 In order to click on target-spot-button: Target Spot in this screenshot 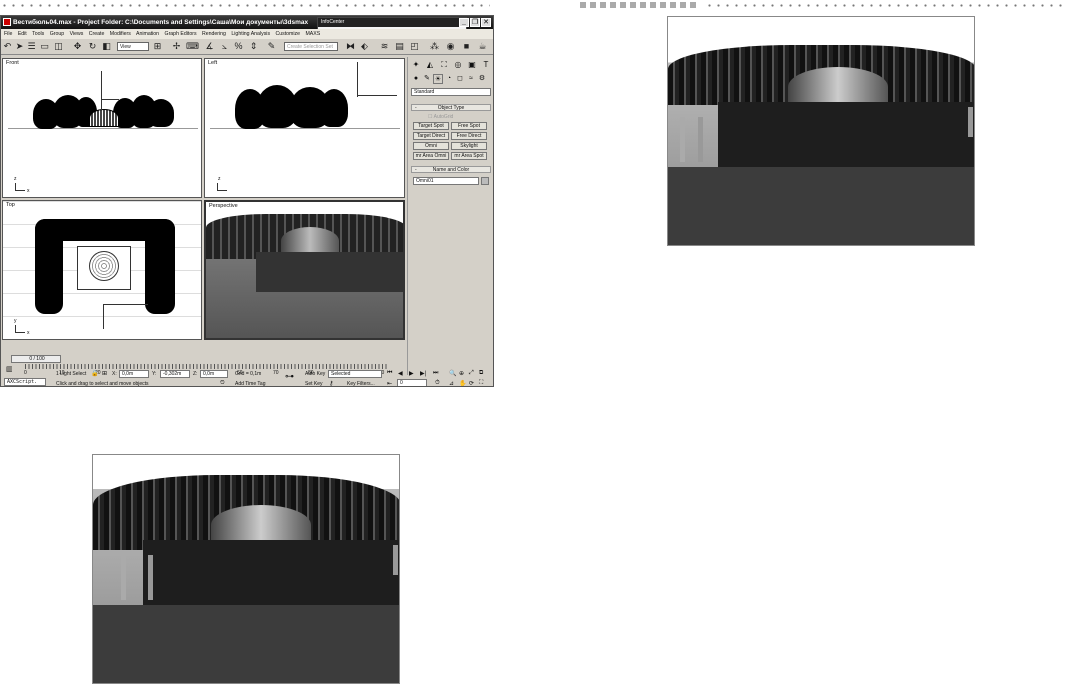, I will do `click(431, 126)`.